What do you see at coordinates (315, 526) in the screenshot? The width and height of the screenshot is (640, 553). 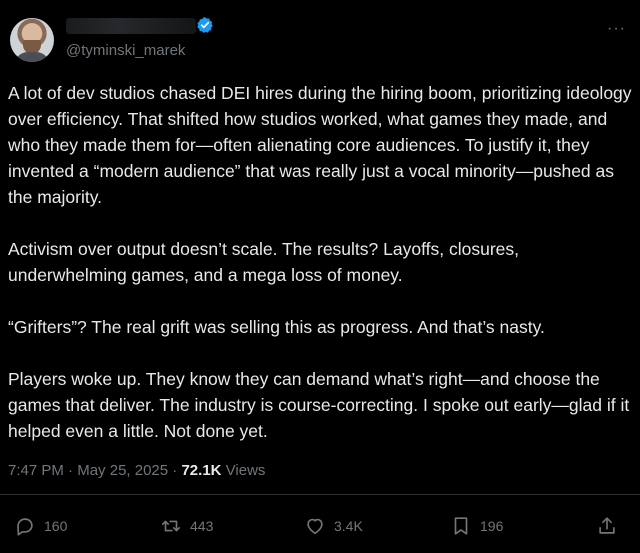 I see `like-icon` at bounding box center [315, 526].